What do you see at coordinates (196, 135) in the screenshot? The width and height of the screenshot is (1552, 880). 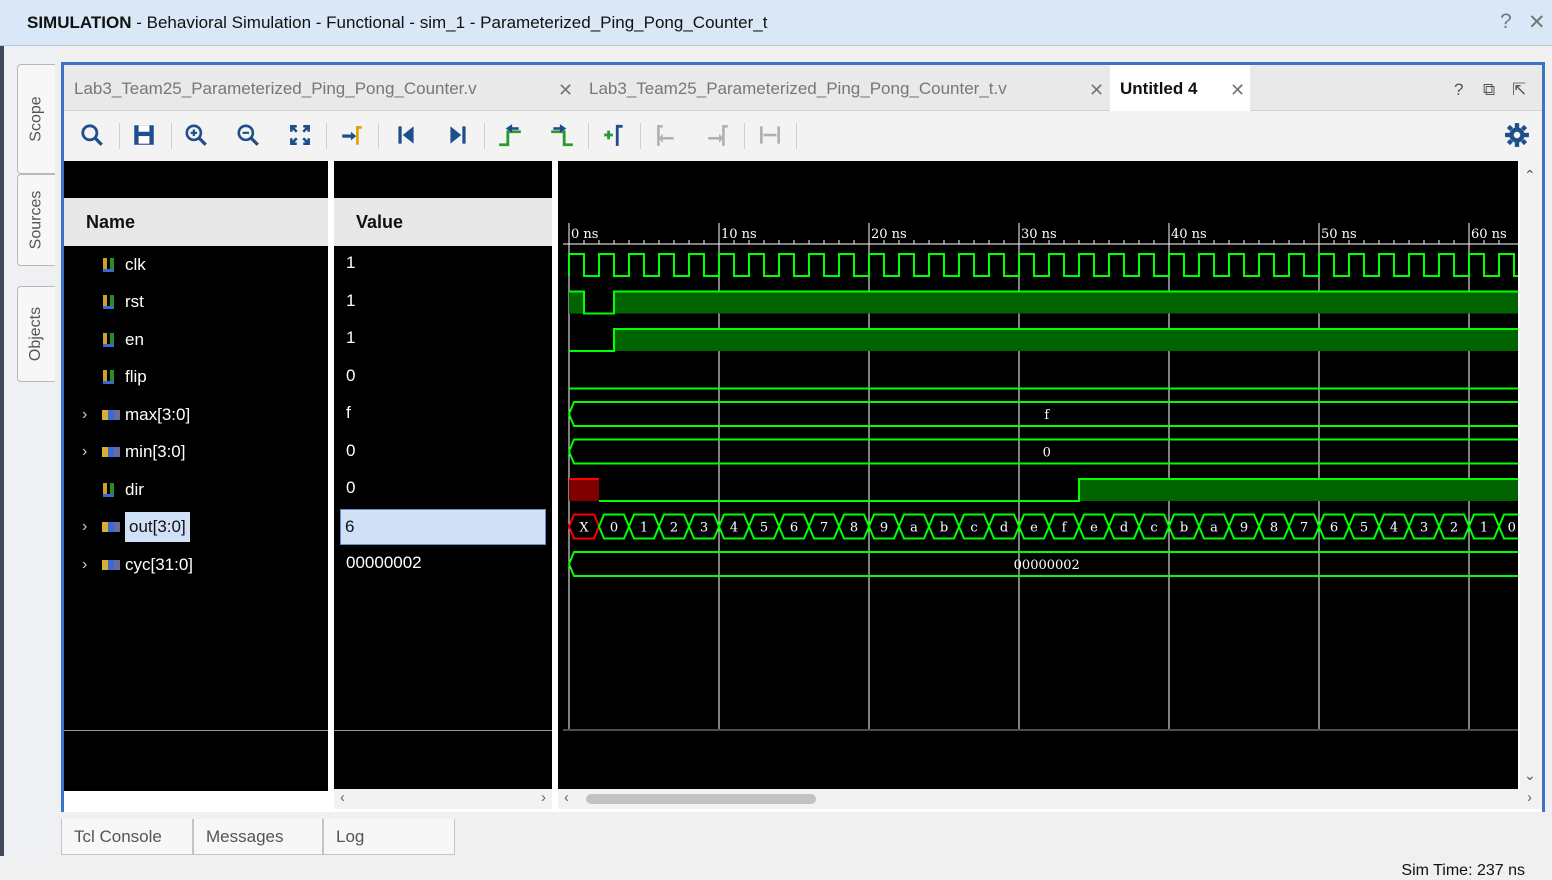 I see `zoom-in-icon` at bounding box center [196, 135].